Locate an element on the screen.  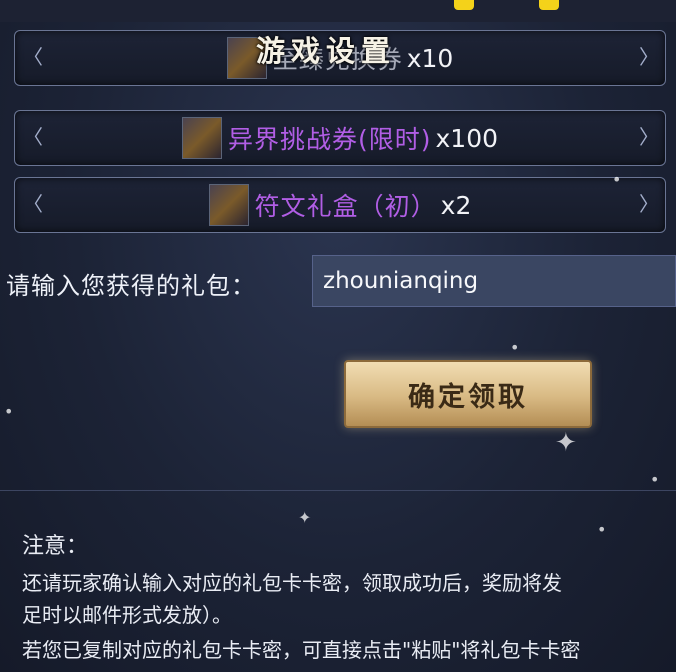
top-bar is located at coordinates (338, 11).